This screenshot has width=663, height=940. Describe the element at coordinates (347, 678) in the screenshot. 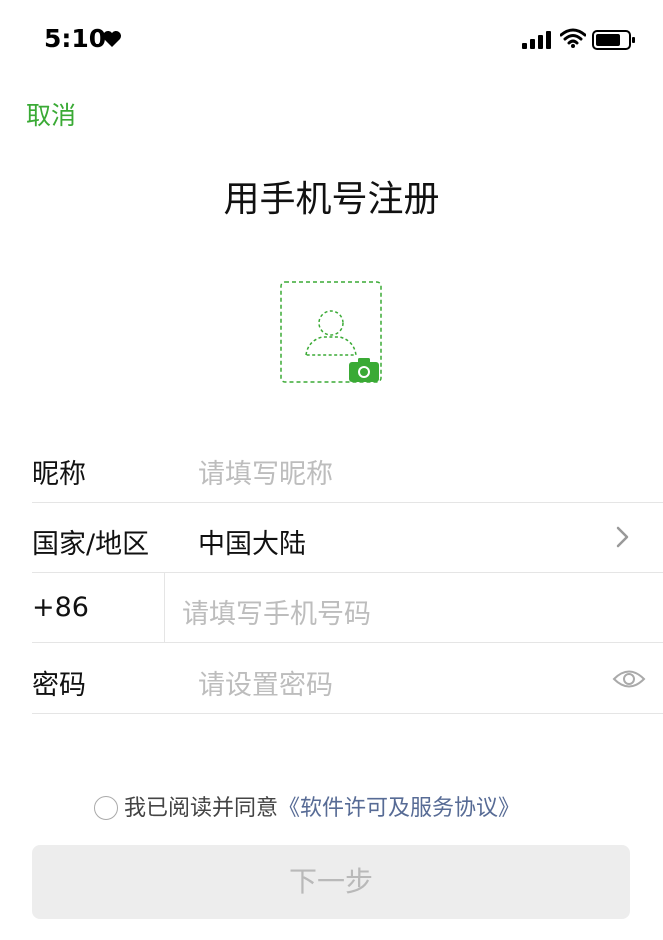

I see `password-row: 密码 请设置密码` at that location.